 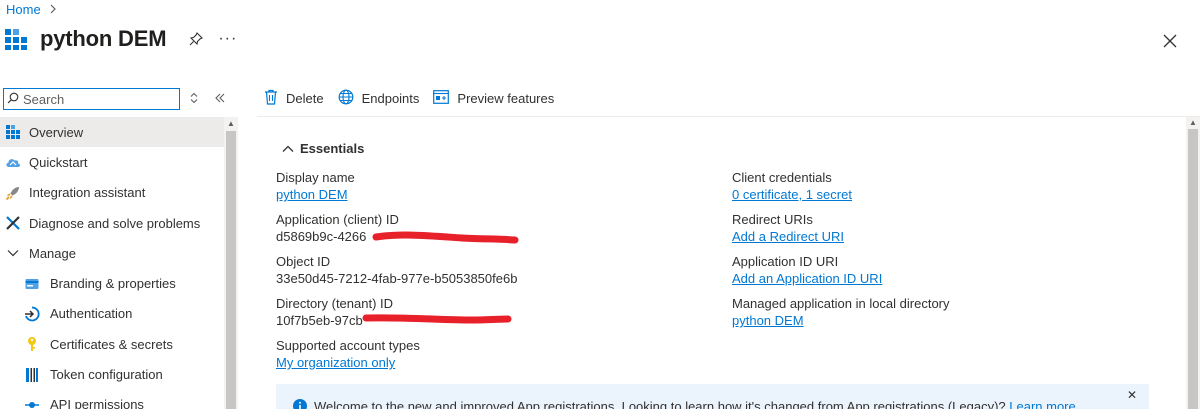 What do you see at coordinates (441, 98) in the screenshot?
I see `preview-icon` at bounding box center [441, 98].